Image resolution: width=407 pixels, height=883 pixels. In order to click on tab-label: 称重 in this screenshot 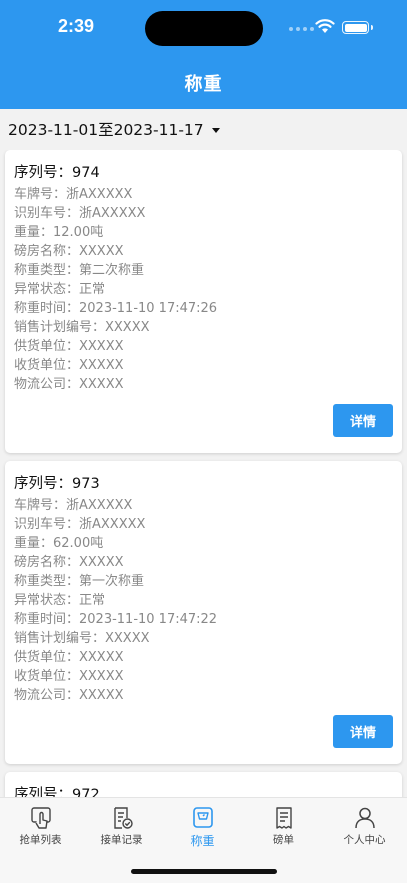, I will do `click(202, 841)`.